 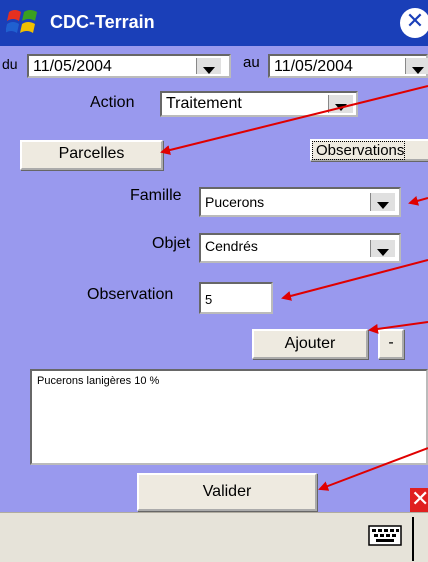 I want to click on date-to-select: 11/05/2004, so click(x=348, y=66).